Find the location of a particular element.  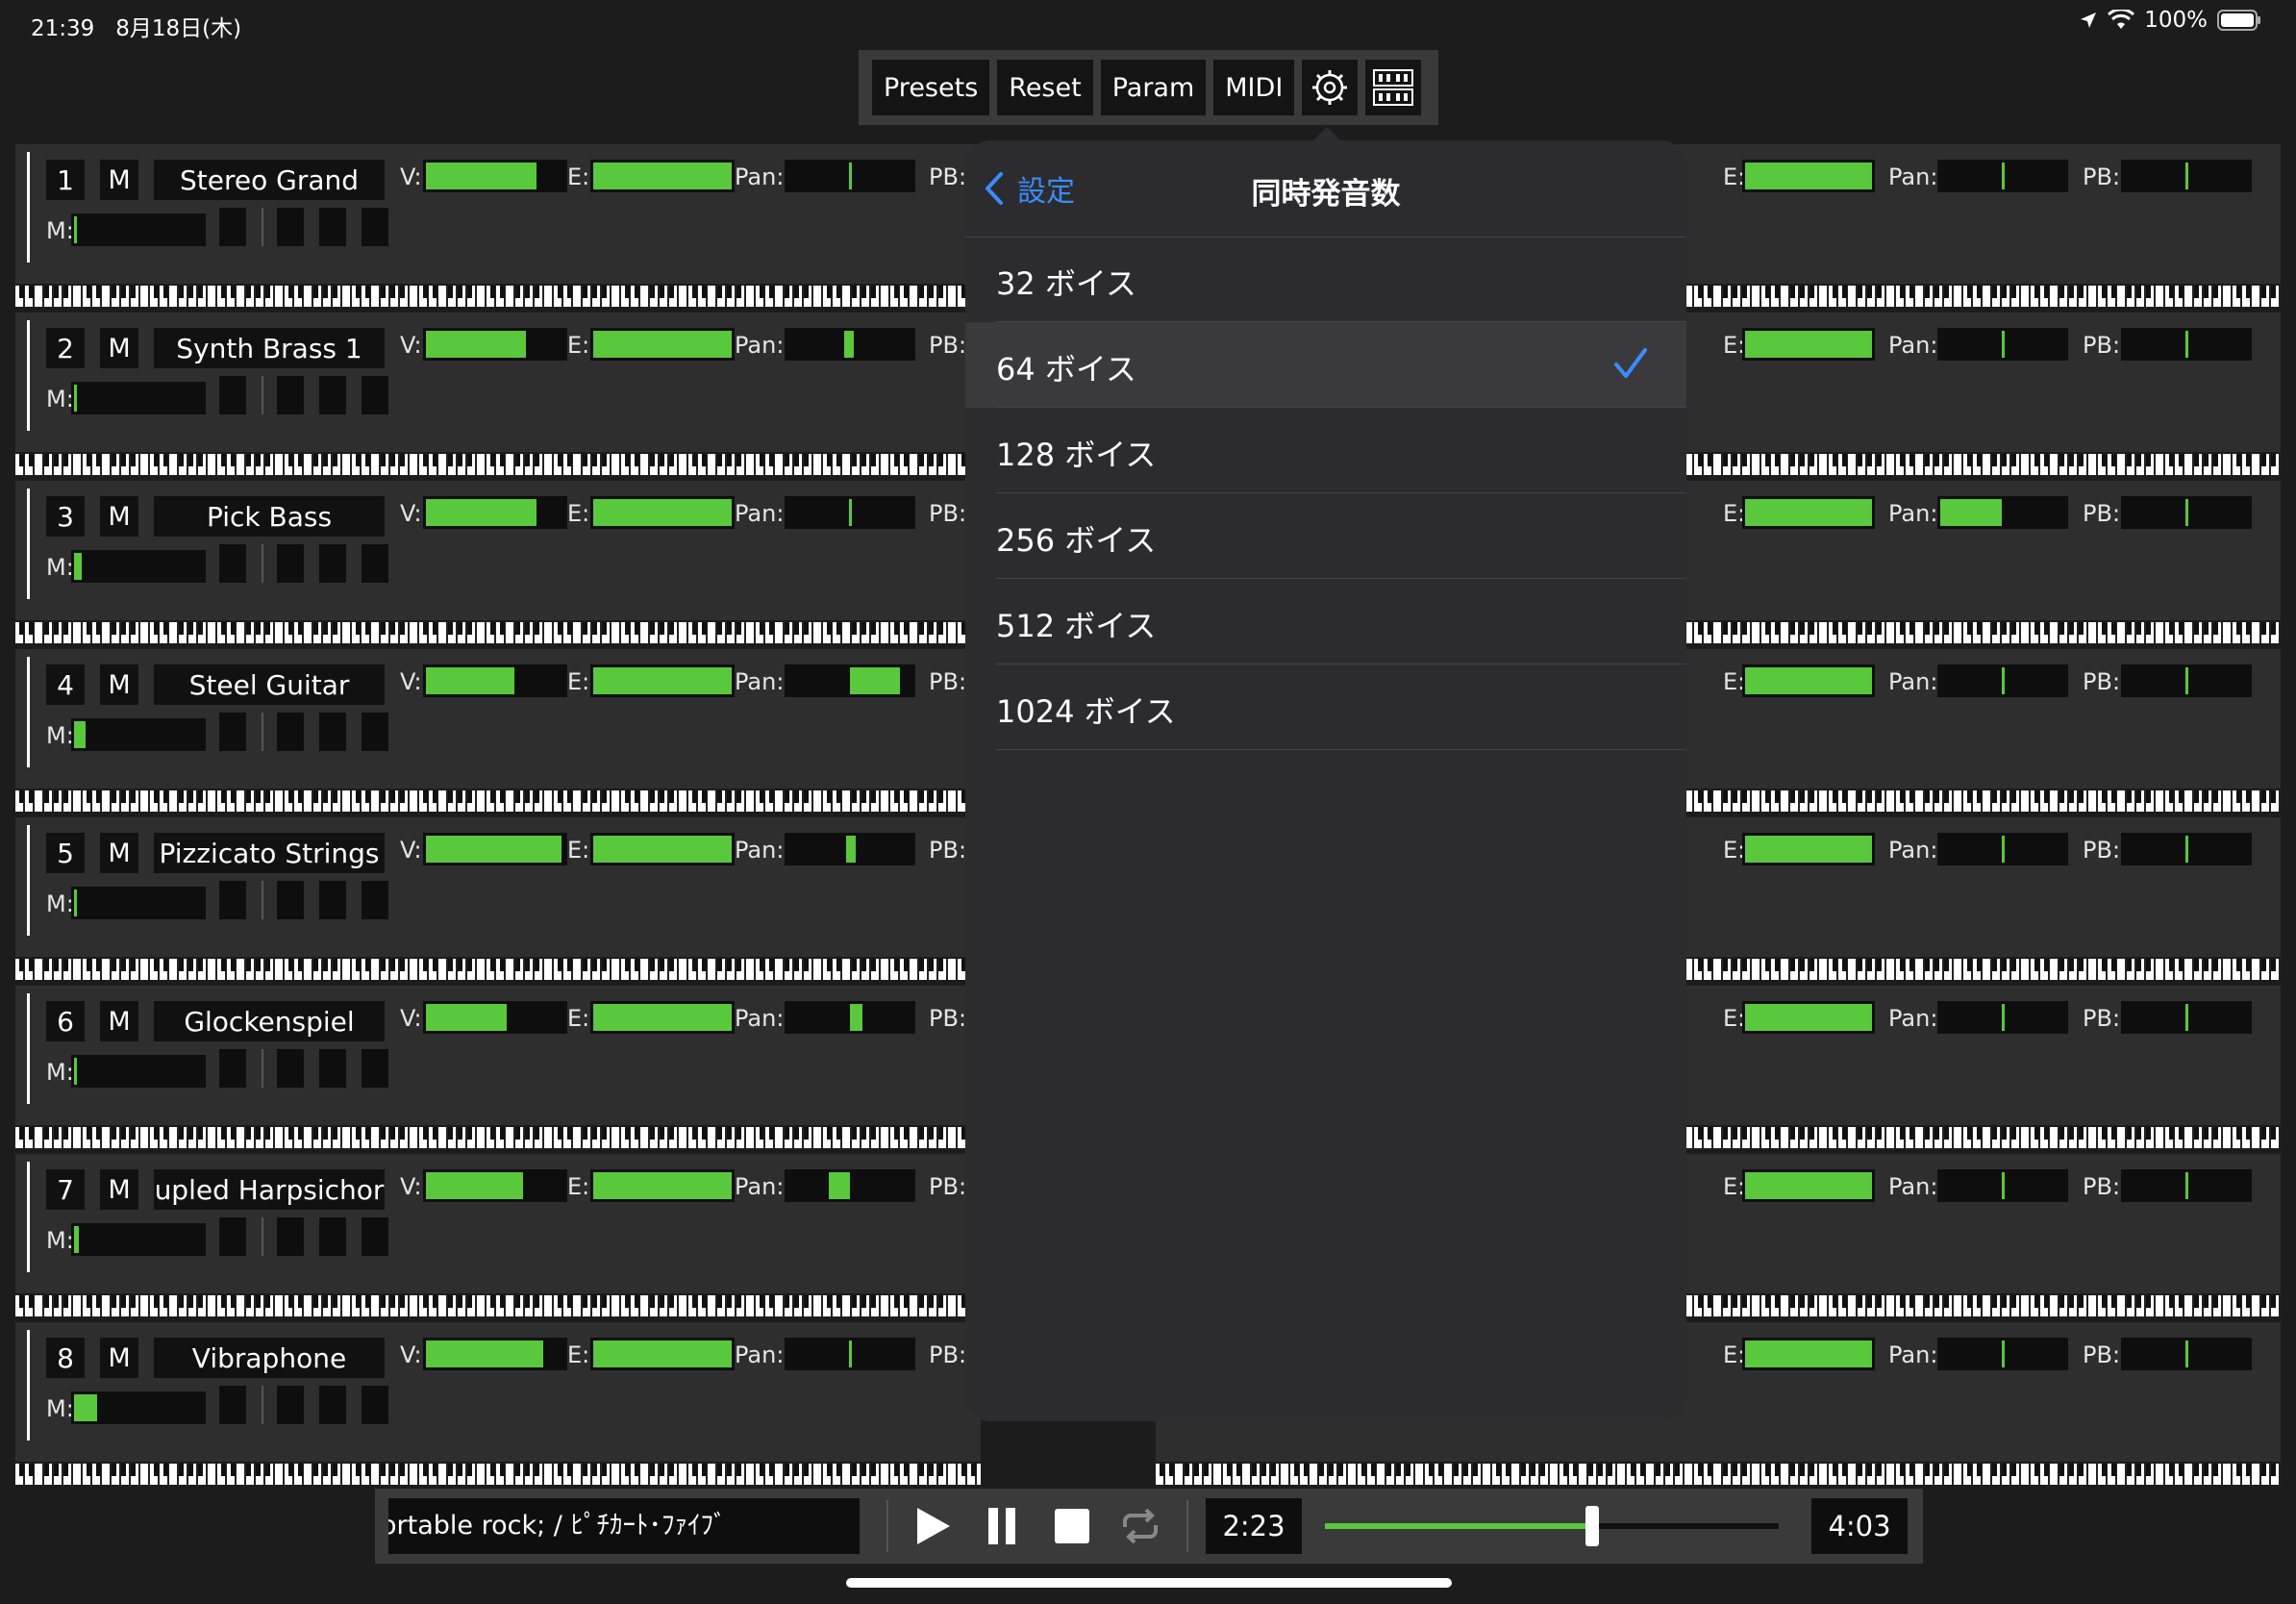

settings-button is located at coordinates (1330, 87).